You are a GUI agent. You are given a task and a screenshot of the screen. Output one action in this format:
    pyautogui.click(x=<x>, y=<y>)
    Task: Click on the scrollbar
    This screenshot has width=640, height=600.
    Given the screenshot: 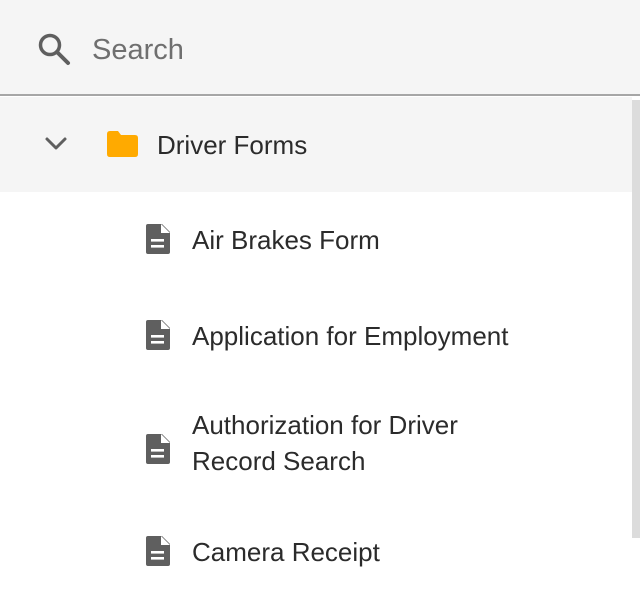 What is the action you would take?
    pyautogui.click(x=636, y=319)
    